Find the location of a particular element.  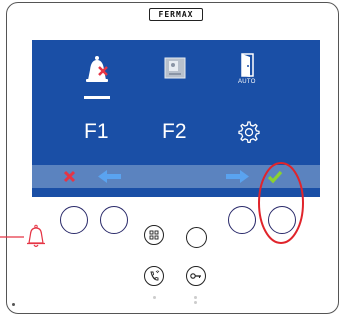

gear-icon is located at coordinates (248, 132).